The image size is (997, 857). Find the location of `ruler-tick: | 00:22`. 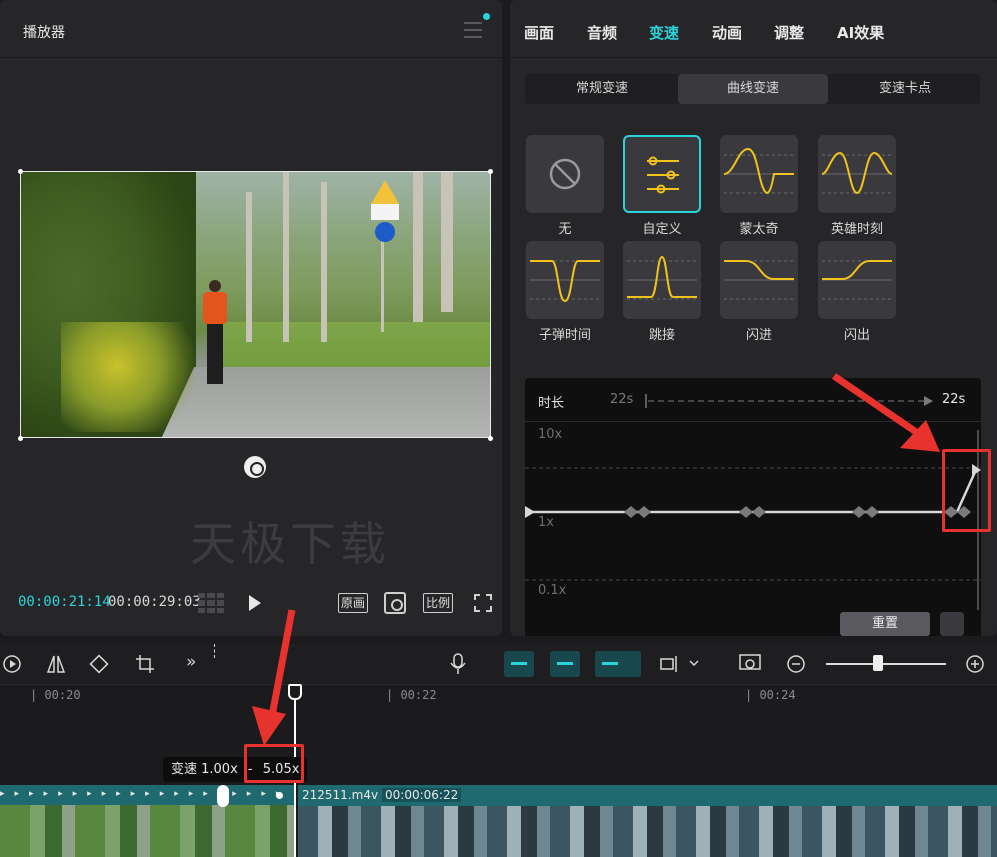

ruler-tick: | 00:22 is located at coordinates (411, 695).